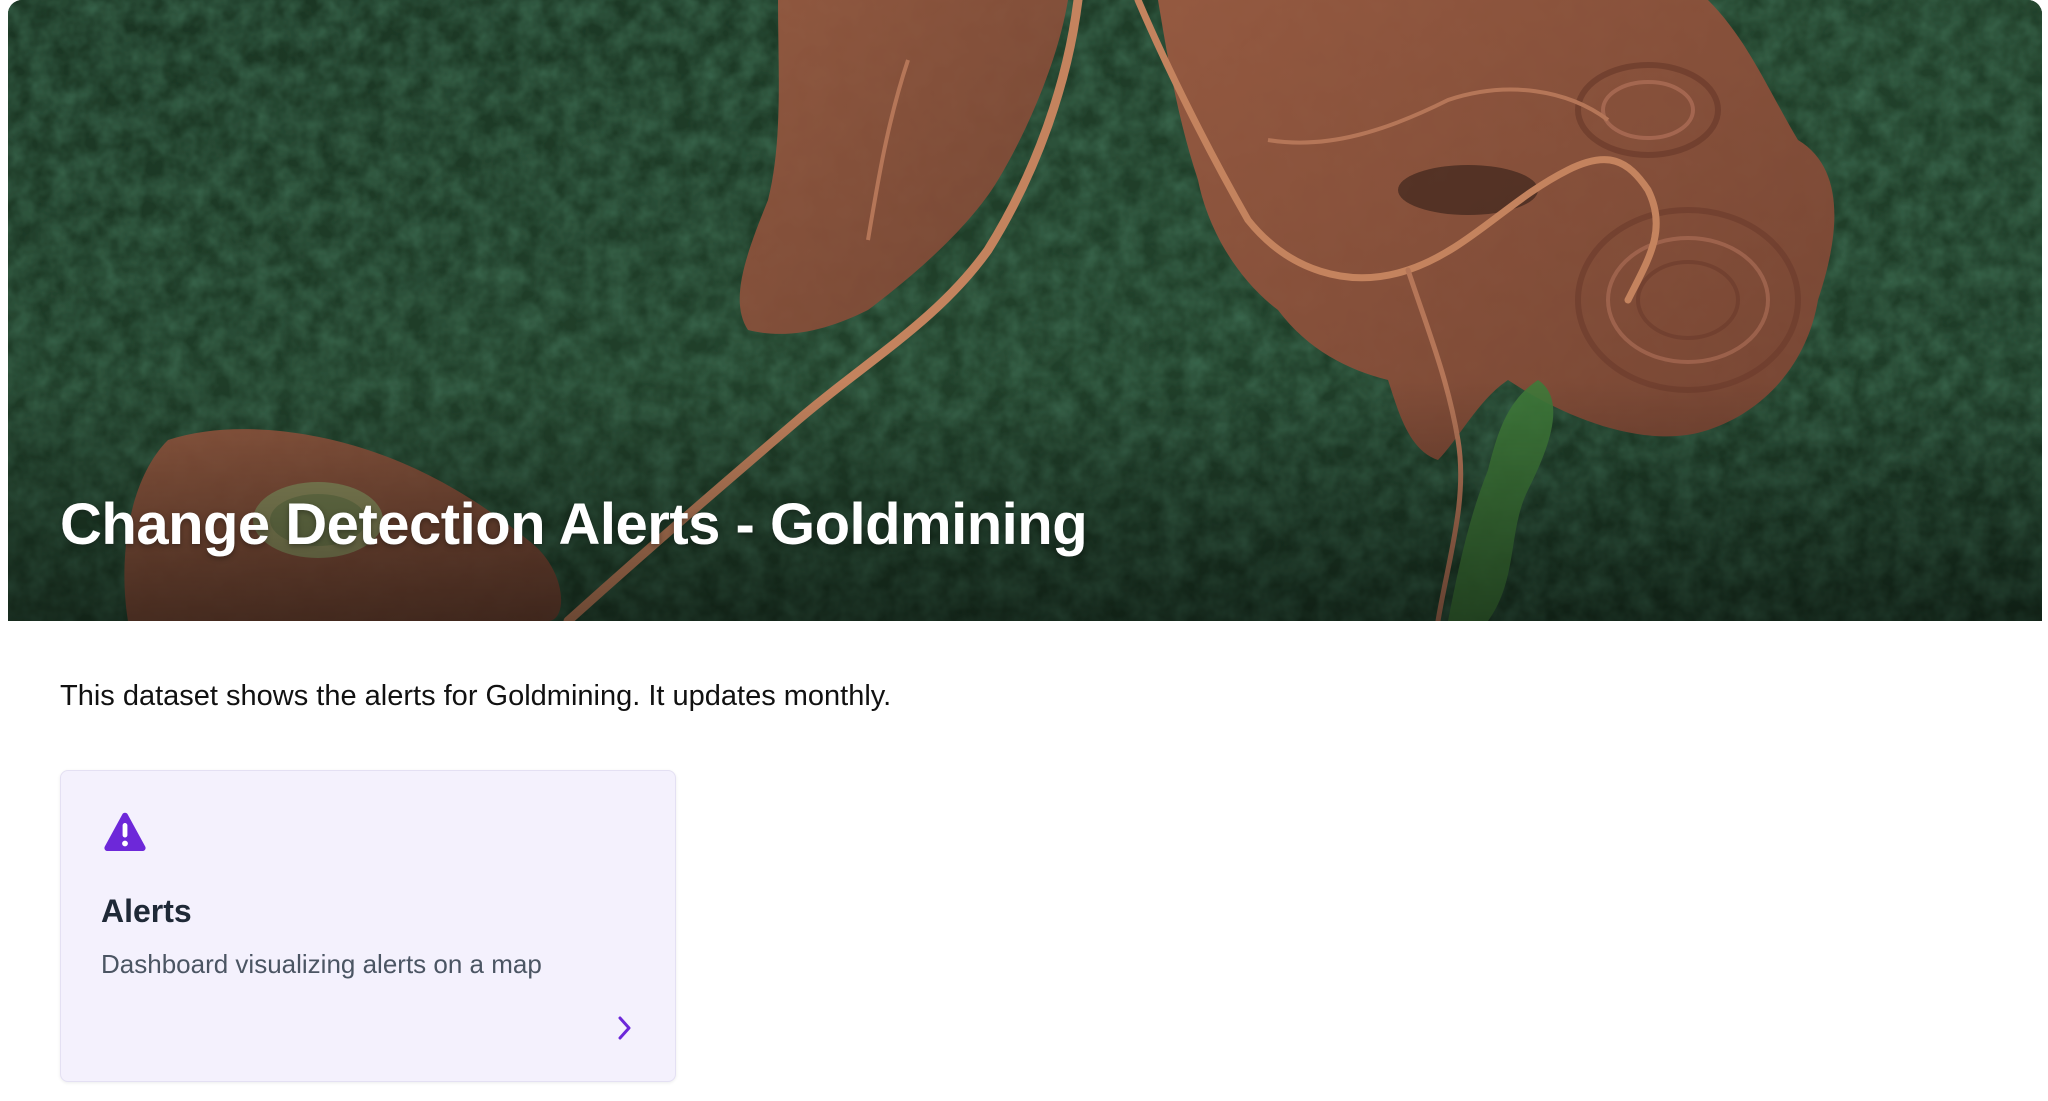 The width and height of the screenshot is (2048, 1101). What do you see at coordinates (146, 911) in the screenshot?
I see `card-title: Alerts` at bounding box center [146, 911].